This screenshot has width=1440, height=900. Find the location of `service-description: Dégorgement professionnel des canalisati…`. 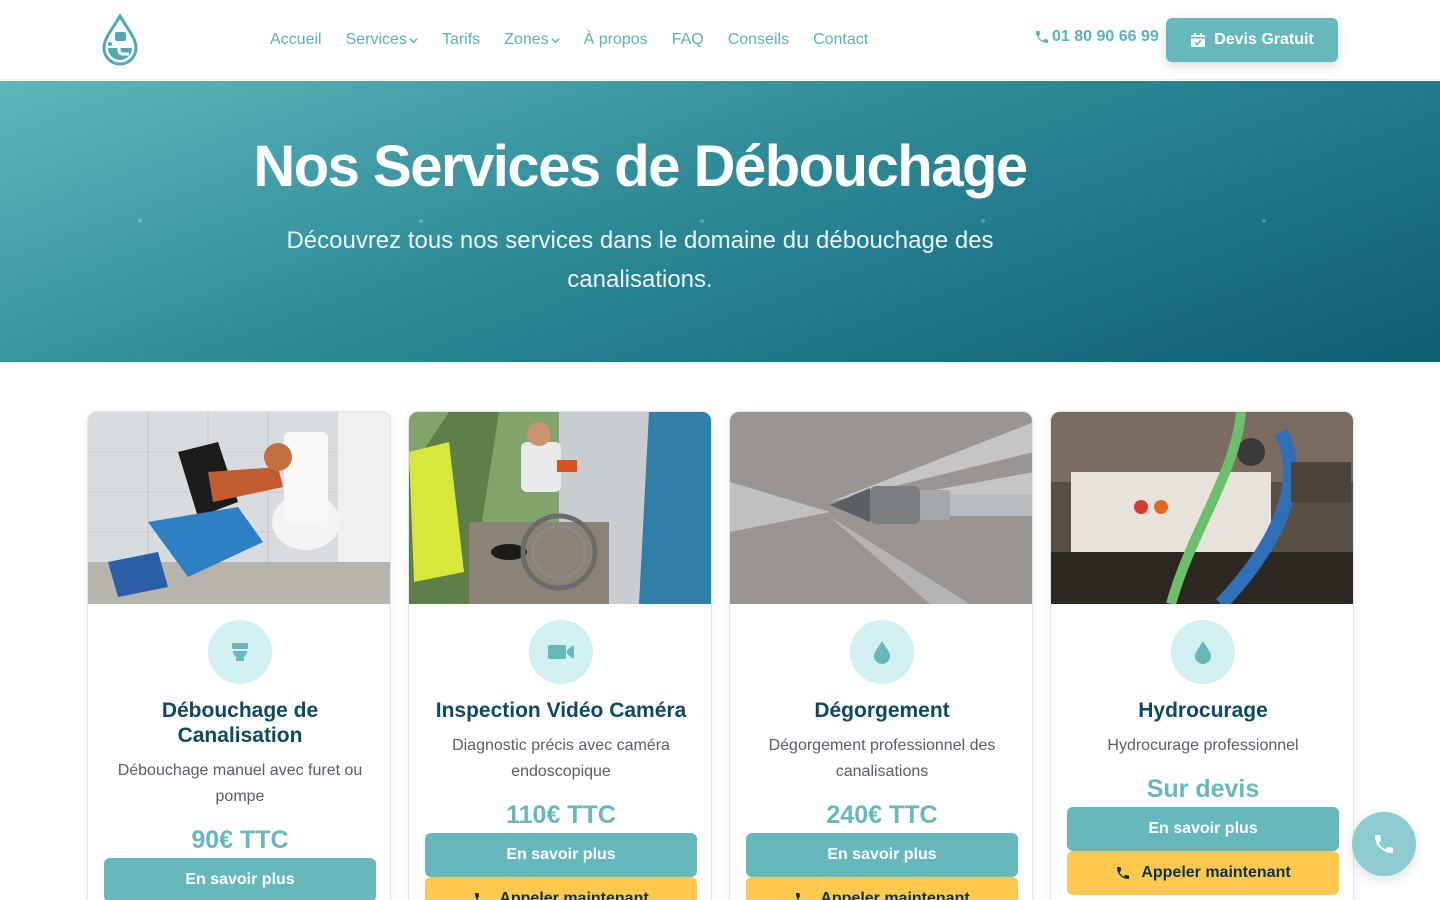

service-description: Dégorgement professionnel des canalisati… is located at coordinates (882, 758).